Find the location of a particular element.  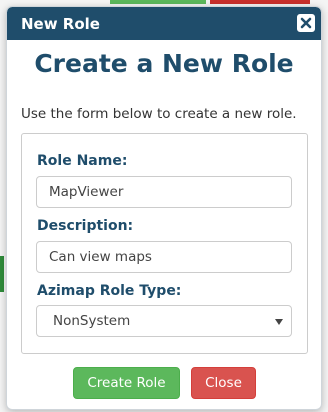

role-name-label: Role Name: is located at coordinates (82, 161).